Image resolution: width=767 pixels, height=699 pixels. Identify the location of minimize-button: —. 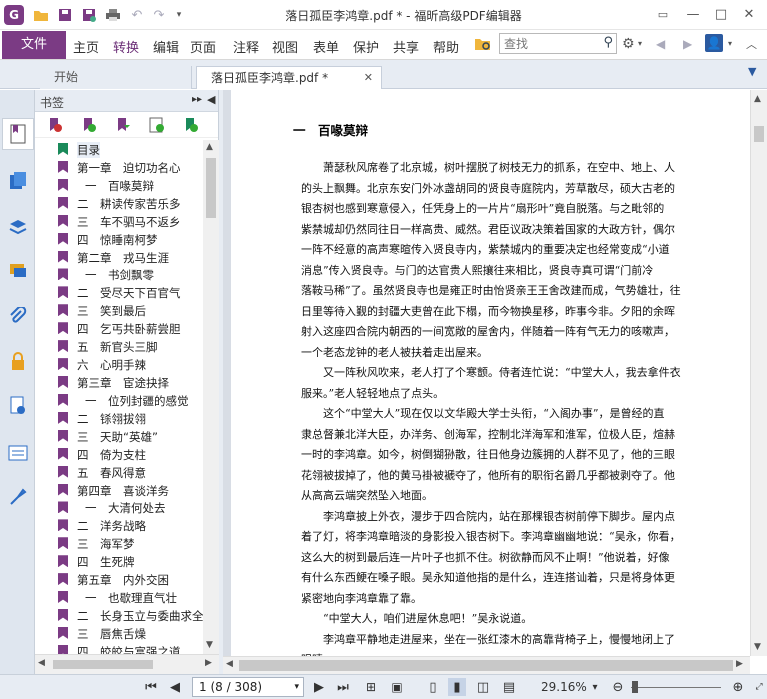
(693, 15).